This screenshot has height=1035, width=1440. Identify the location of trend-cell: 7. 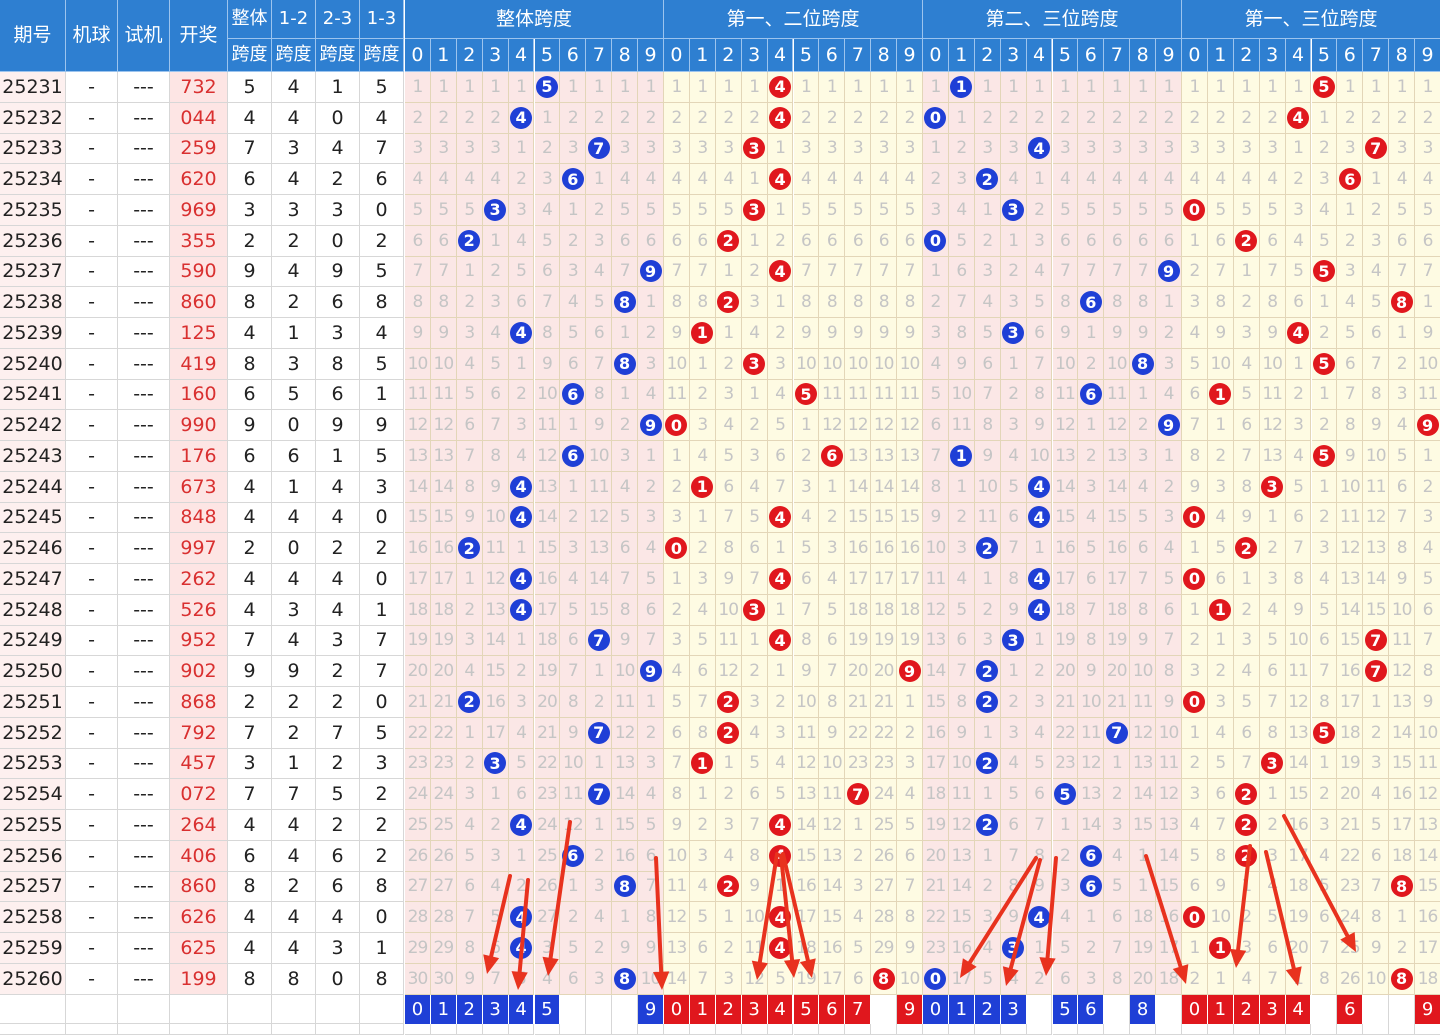
(599, 149).